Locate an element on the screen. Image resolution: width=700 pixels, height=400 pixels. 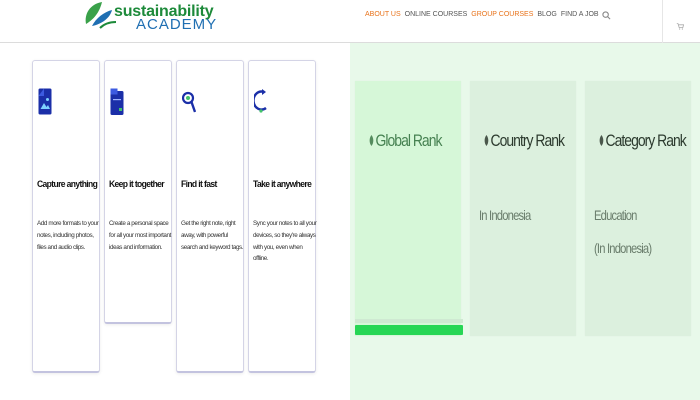
rank-title: Global Rank is located at coordinates (405, 141).